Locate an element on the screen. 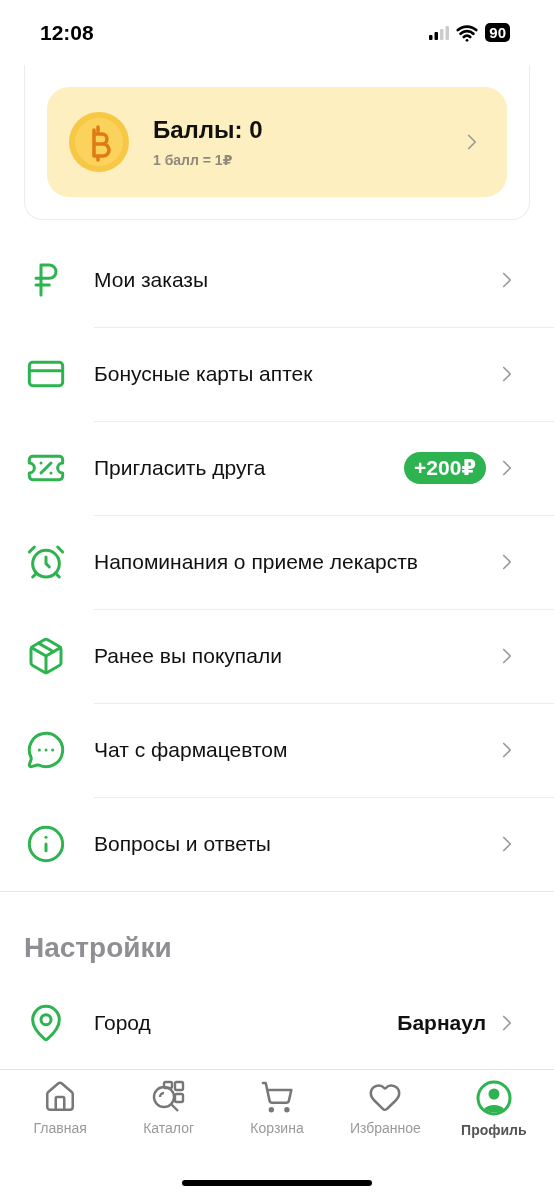 The height and width of the screenshot is (1200, 554). menu-item: Напоминания о приеме лекарств is located at coordinates (277, 562).